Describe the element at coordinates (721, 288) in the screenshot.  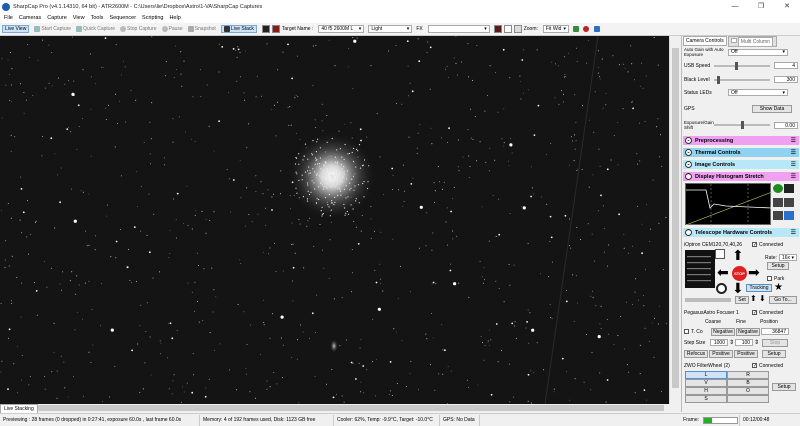
I see `home-icon` at that location.